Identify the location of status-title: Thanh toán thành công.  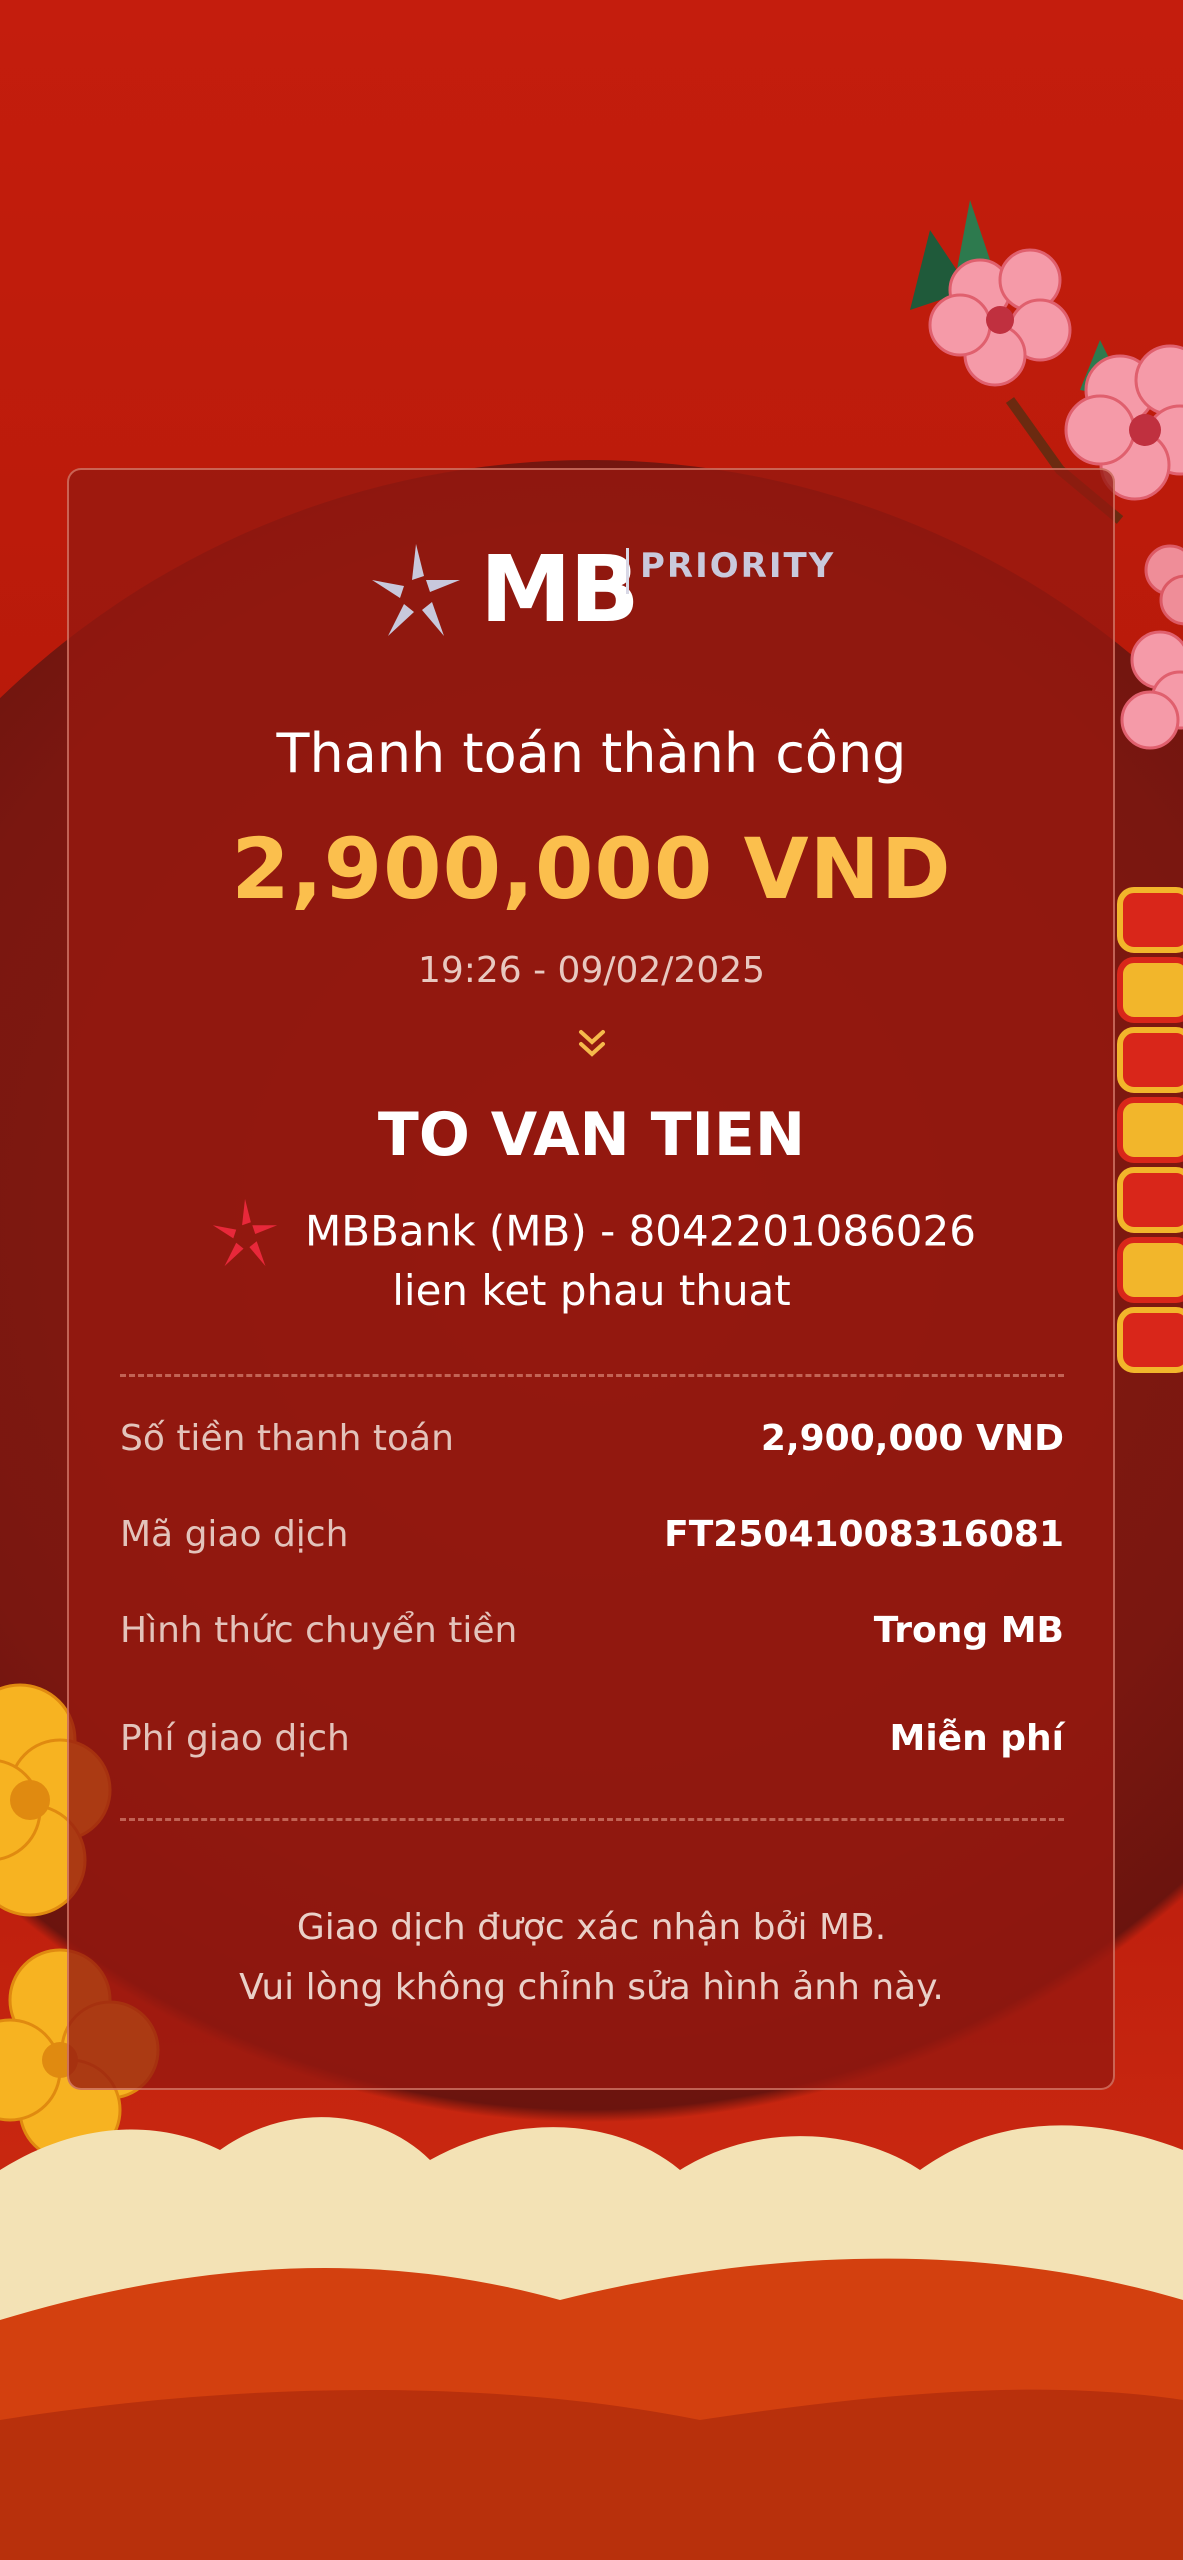
(591, 753).